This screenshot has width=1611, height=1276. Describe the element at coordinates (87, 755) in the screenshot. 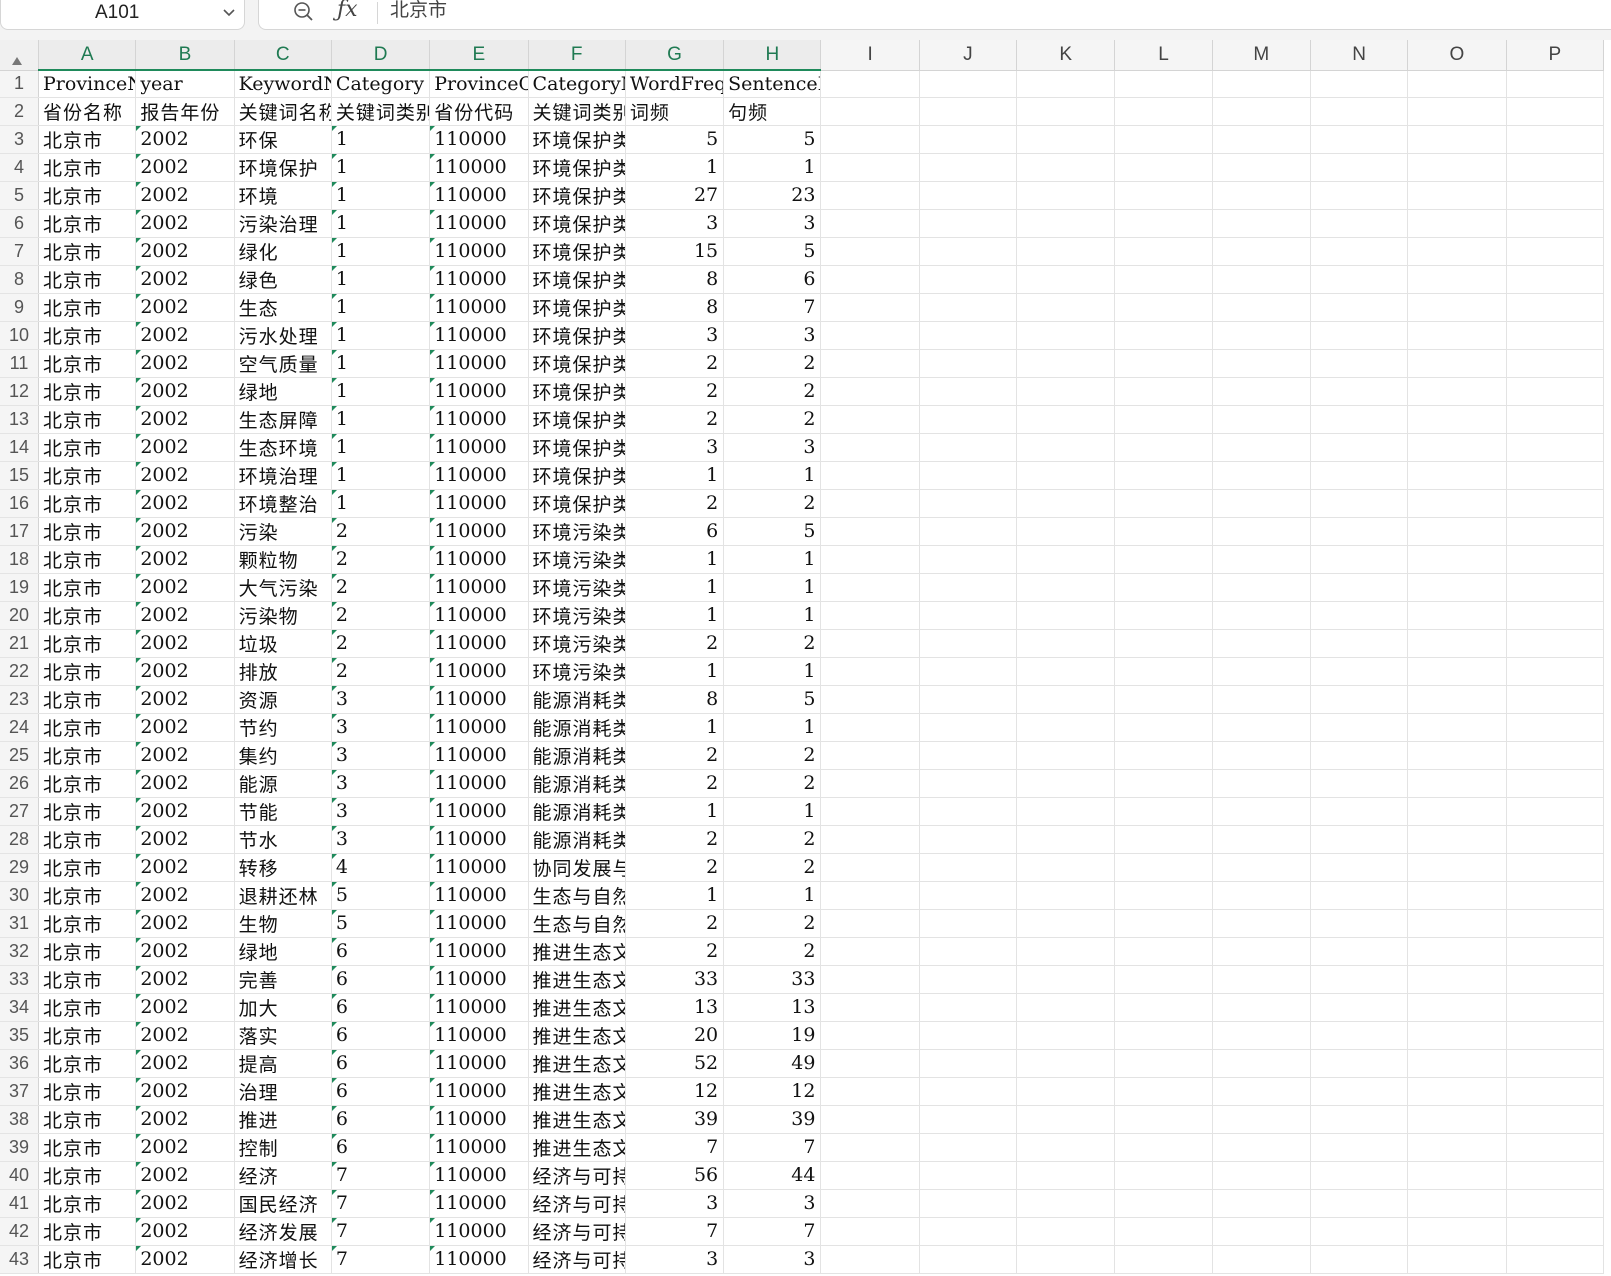

I see `cell-a25: 北京市` at that location.